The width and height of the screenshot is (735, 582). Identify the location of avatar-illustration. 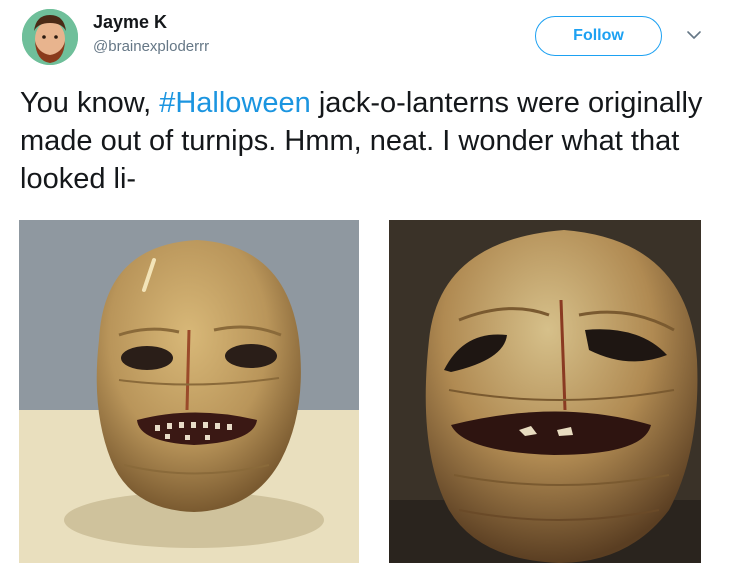
(50, 37).